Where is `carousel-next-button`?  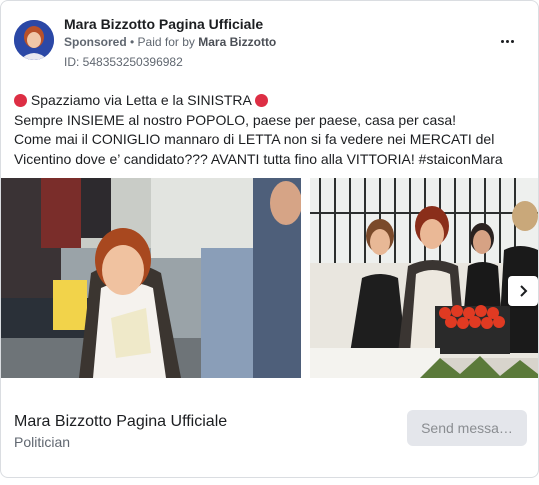
carousel-next-button is located at coordinates (523, 291).